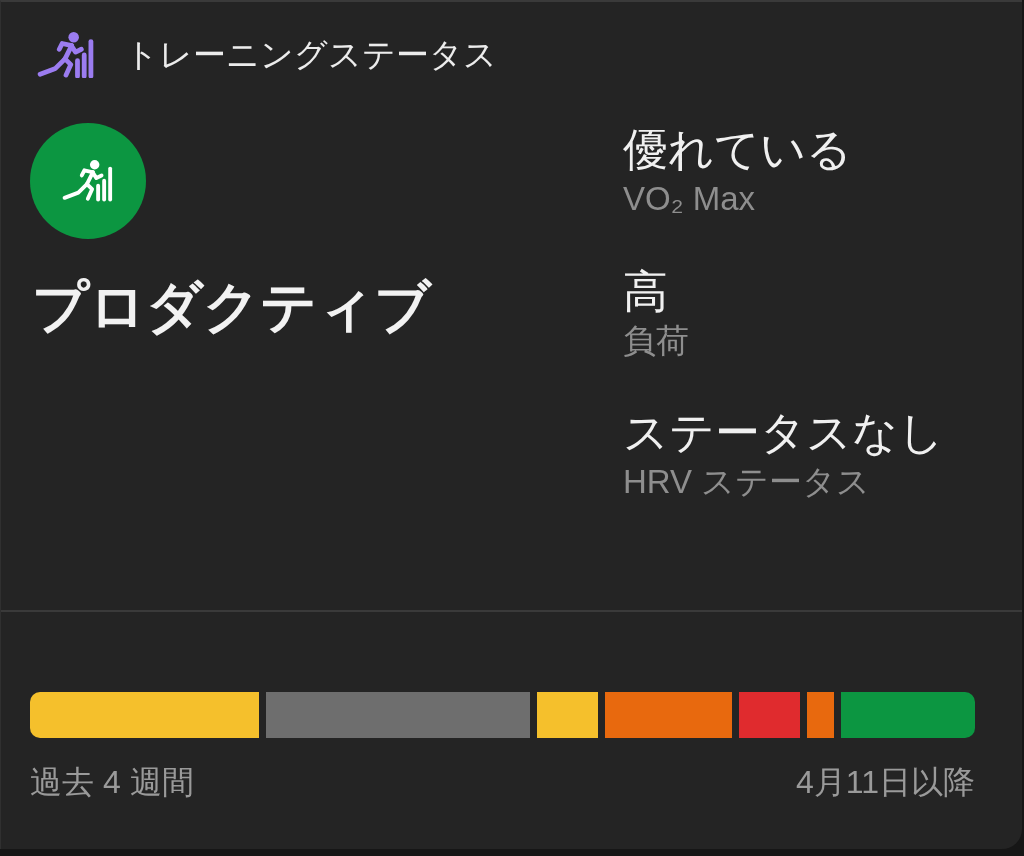 This screenshot has width=1024, height=856. What do you see at coordinates (885, 782) in the screenshot?
I see `date-label: 4月11日以降` at bounding box center [885, 782].